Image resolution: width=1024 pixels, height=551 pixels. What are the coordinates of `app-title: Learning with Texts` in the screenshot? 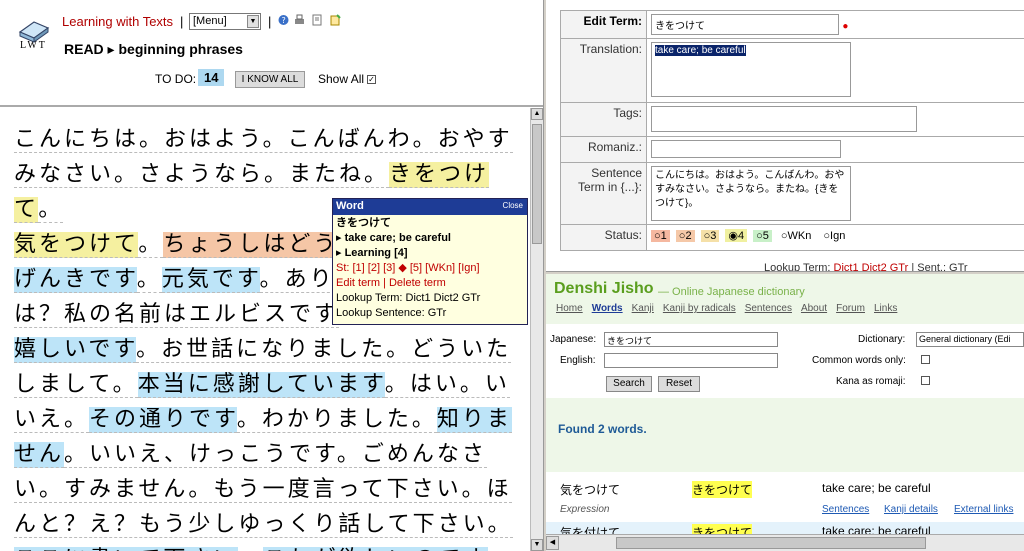 It's located at (117, 21).